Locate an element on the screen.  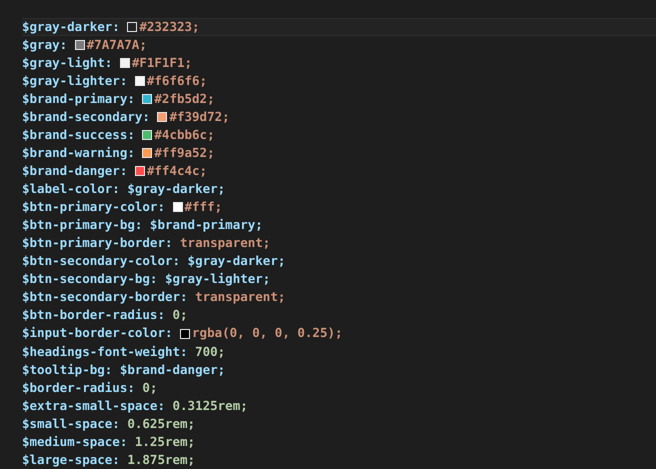
variable-name: $border-radius: is located at coordinates (78, 387).